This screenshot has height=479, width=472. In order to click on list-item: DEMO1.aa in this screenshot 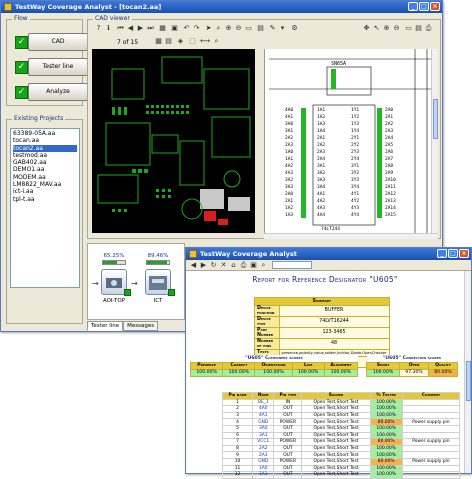, I will do `click(45, 169)`.